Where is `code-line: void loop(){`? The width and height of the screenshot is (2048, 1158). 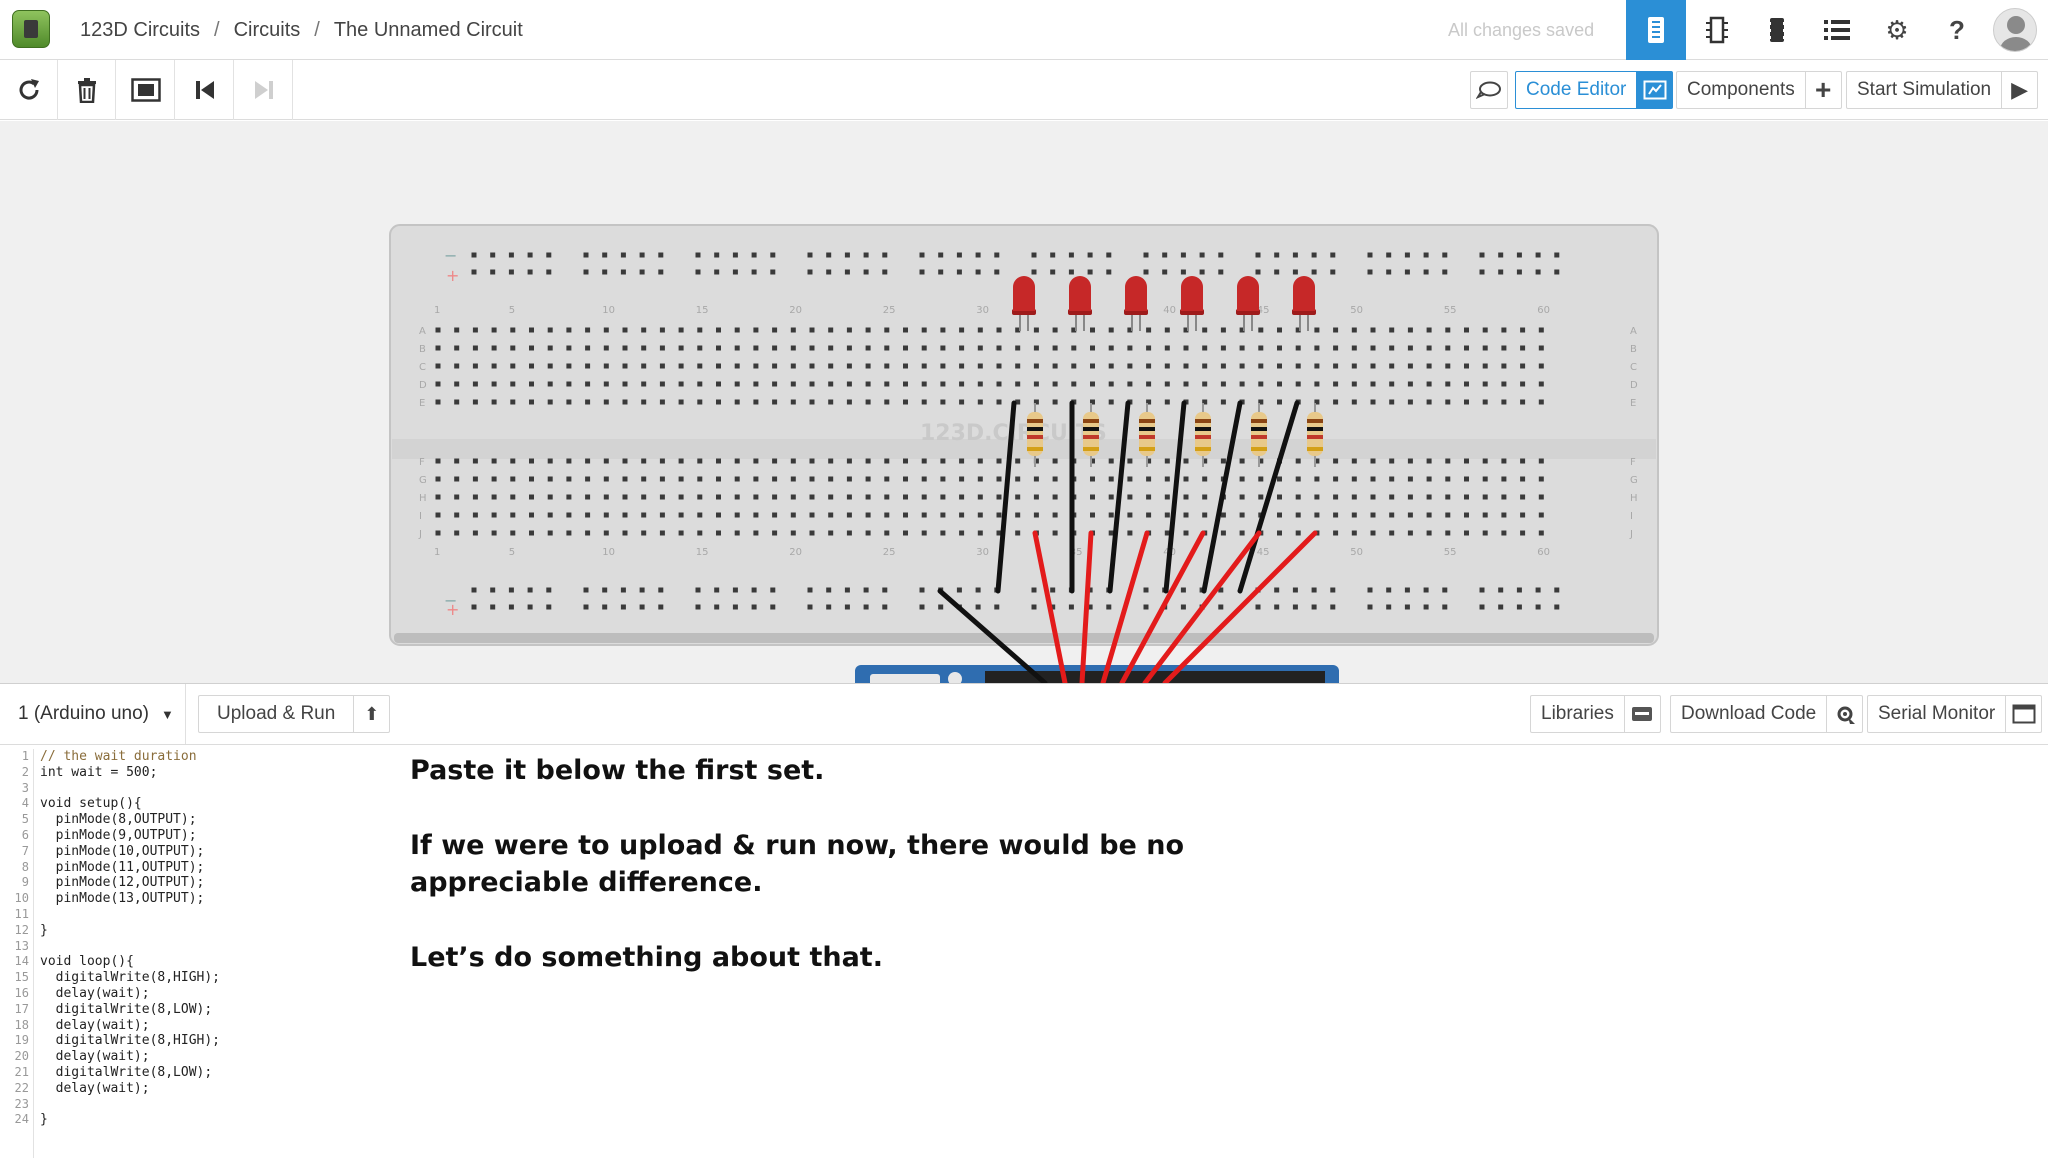 code-line: void loop(){ is located at coordinates (210, 962).